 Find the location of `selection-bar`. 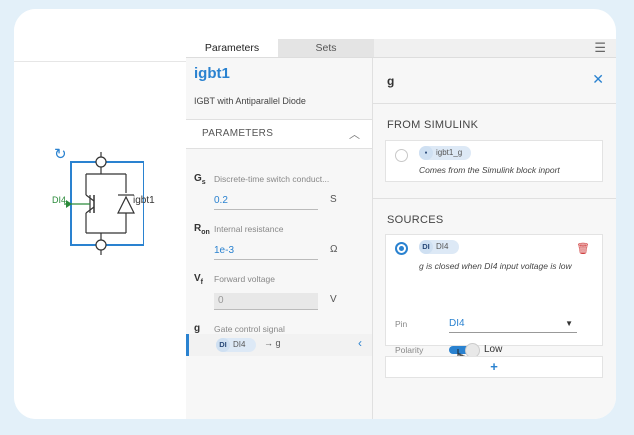

selection-bar is located at coordinates (187, 345).